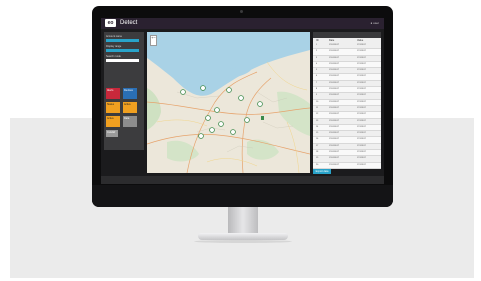 The height and width of the screenshot is (281, 481). Describe the element at coordinates (129, 23) in the screenshot. I see `app-title: Detect` at that location.